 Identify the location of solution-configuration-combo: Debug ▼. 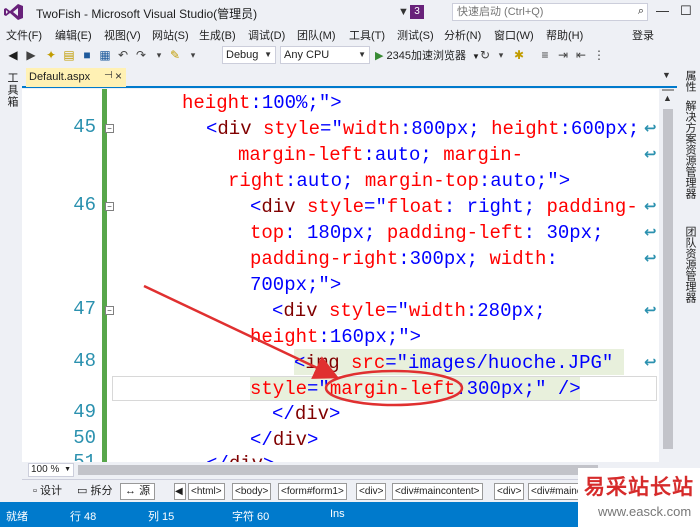
(249, 55).